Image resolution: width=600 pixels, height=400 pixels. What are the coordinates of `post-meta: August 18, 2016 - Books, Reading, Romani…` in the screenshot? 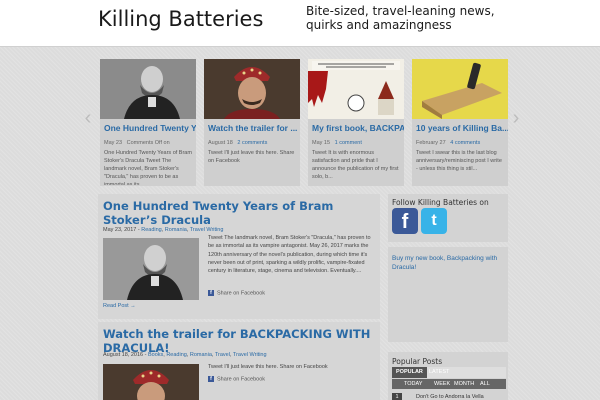 It's located at (185, 355).